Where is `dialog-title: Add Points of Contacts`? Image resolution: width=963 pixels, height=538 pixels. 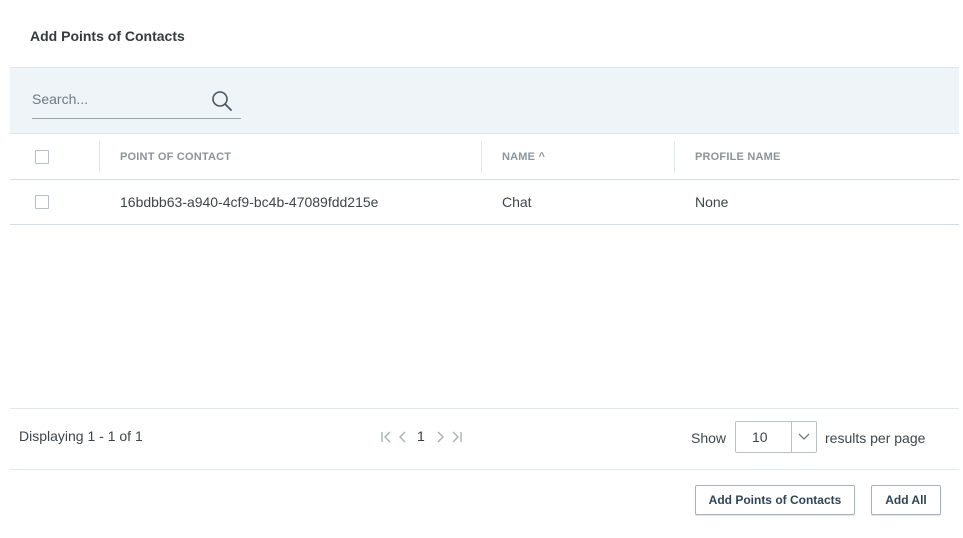
dialog-title: Add Points of Contacts is located at coordinates (107, 36).